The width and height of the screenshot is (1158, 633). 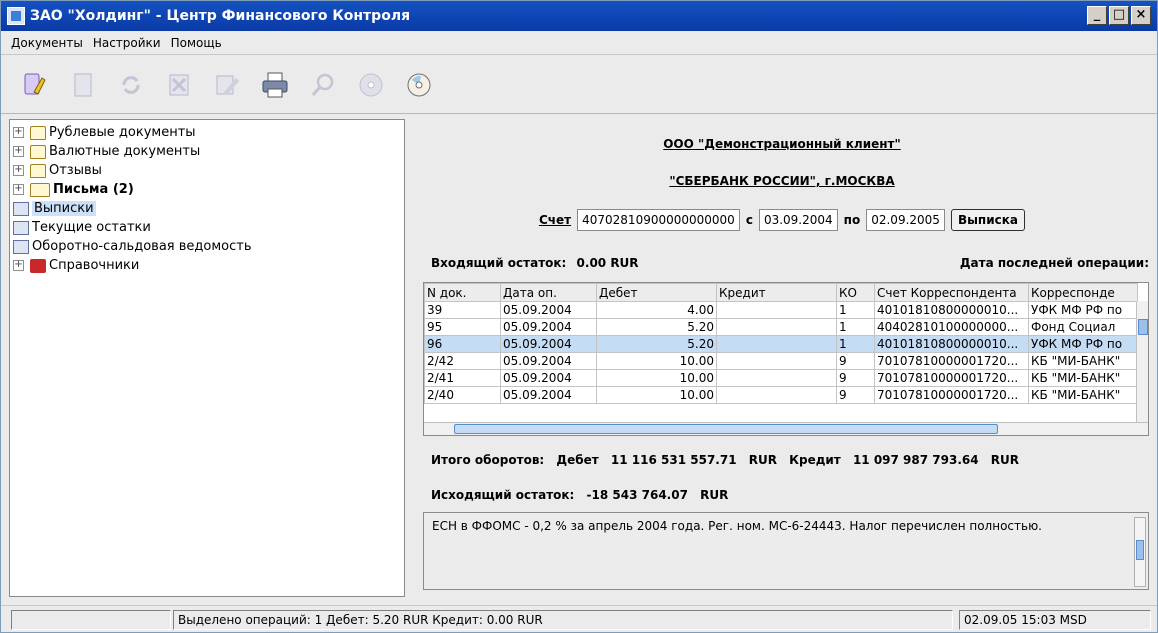 What do you see at coordinates (207, 227) in the screenshot?
I see `tree-item-current-balances: Текущие остатки` at bounding box center [207, 227].